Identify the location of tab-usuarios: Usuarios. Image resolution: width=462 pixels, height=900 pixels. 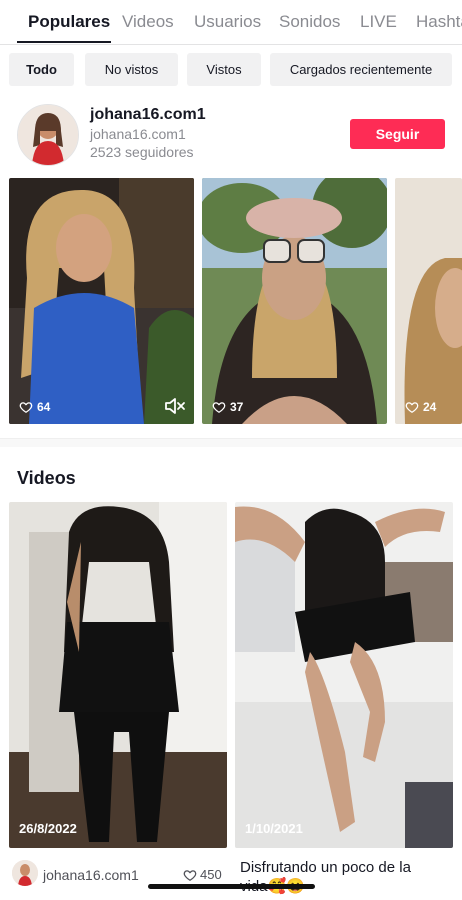
(227, 22).